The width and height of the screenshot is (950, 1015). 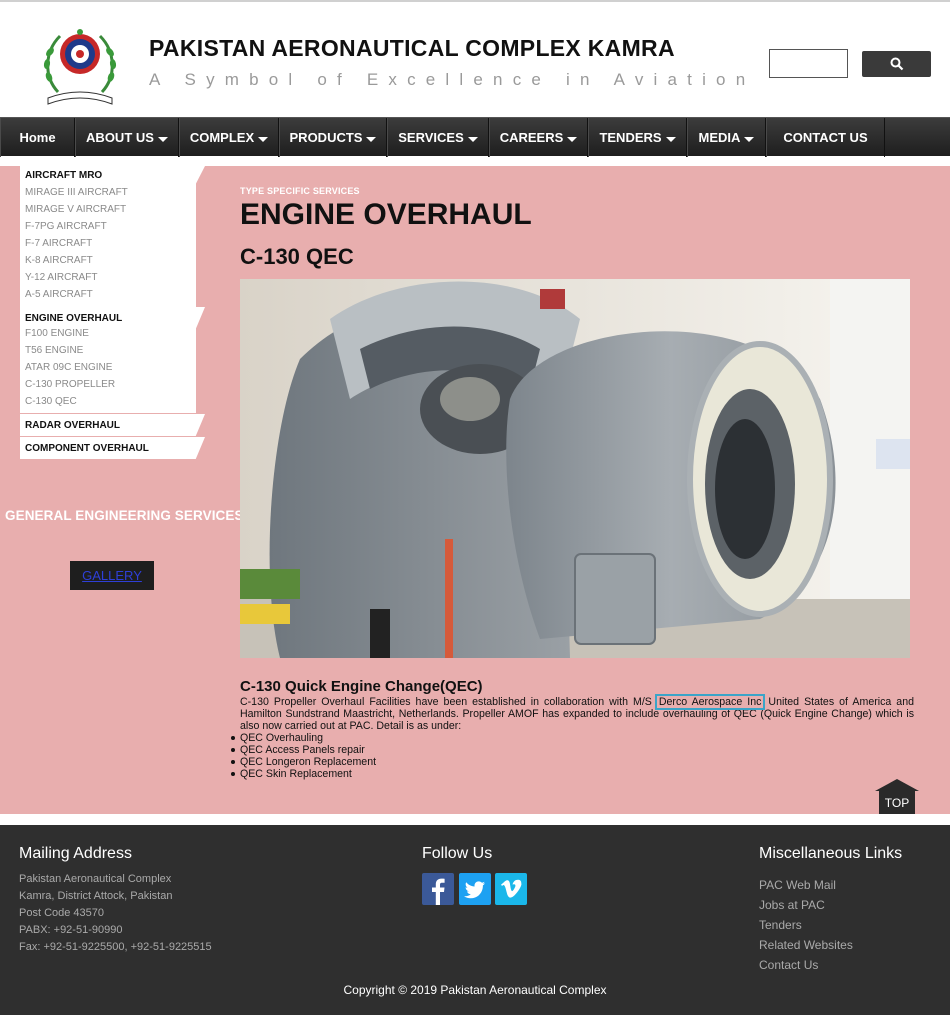 I want to click on mailing-address-heading: Mailing Address, so click(x=75, y=853).